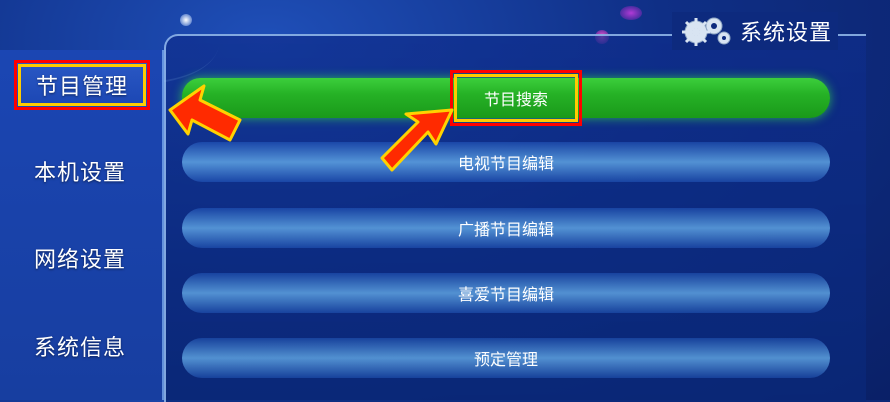  What do you see at coordinates (706, 31) in the screenshot?
I see `gears-icon` at bounding box center [706, 31].